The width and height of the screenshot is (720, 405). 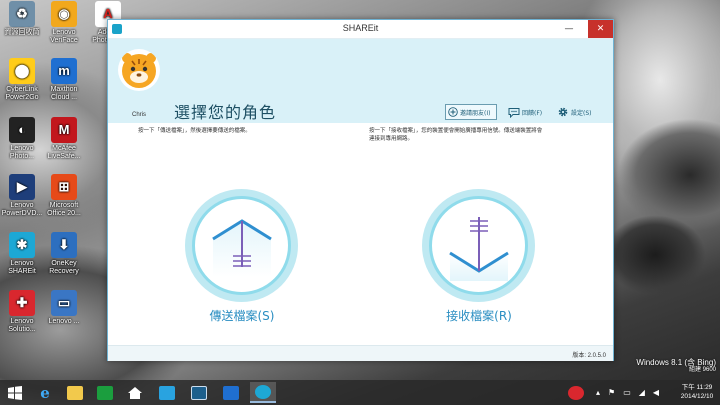 I want to click on status-bar: 版本: 2.0.5.0, so click(x=360, y=353).